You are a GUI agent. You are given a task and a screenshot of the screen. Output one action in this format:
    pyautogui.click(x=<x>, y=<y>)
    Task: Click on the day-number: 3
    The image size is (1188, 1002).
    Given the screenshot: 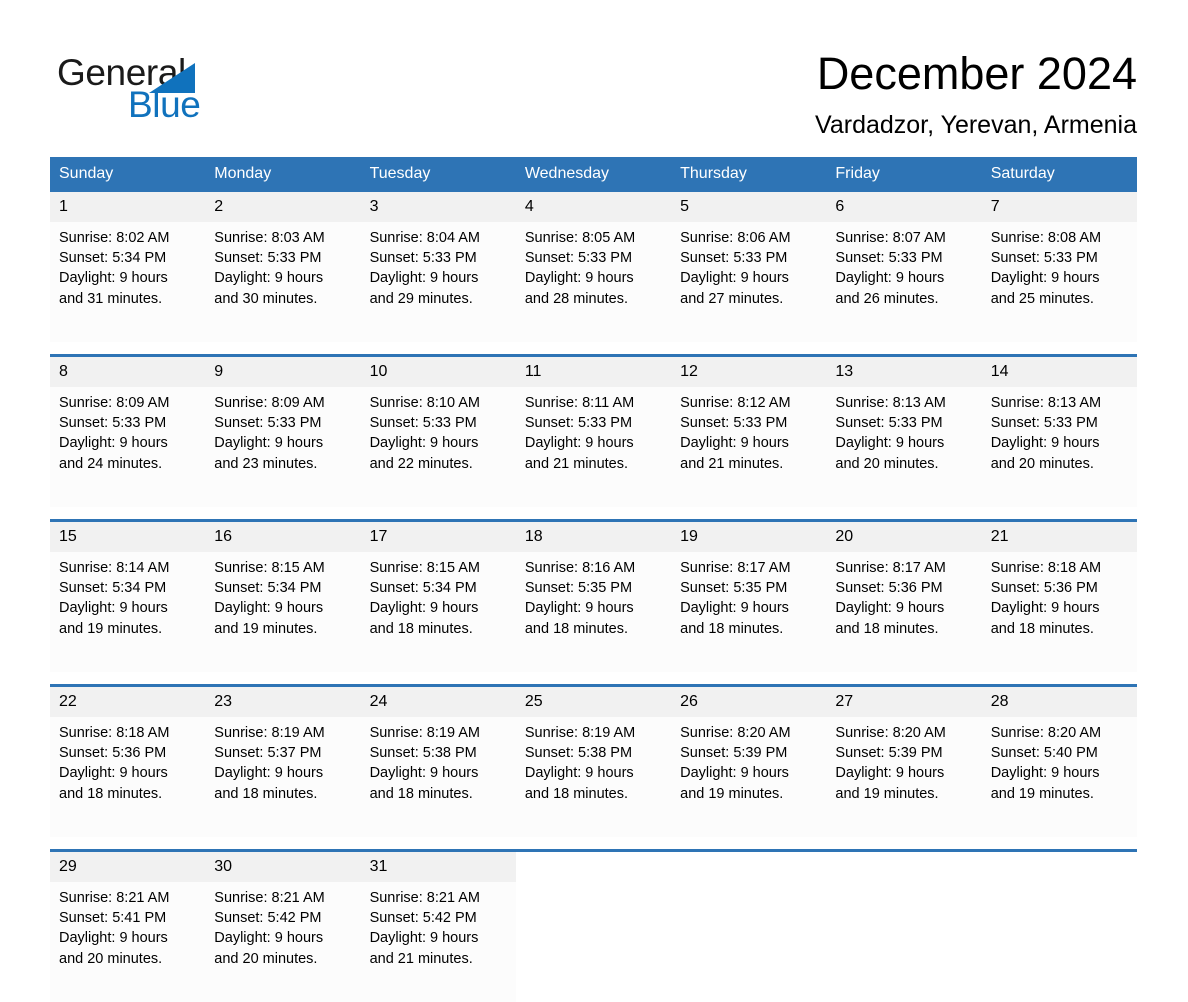 What is the action you would take?
    pyautogui.click(x=438, y=207)
    